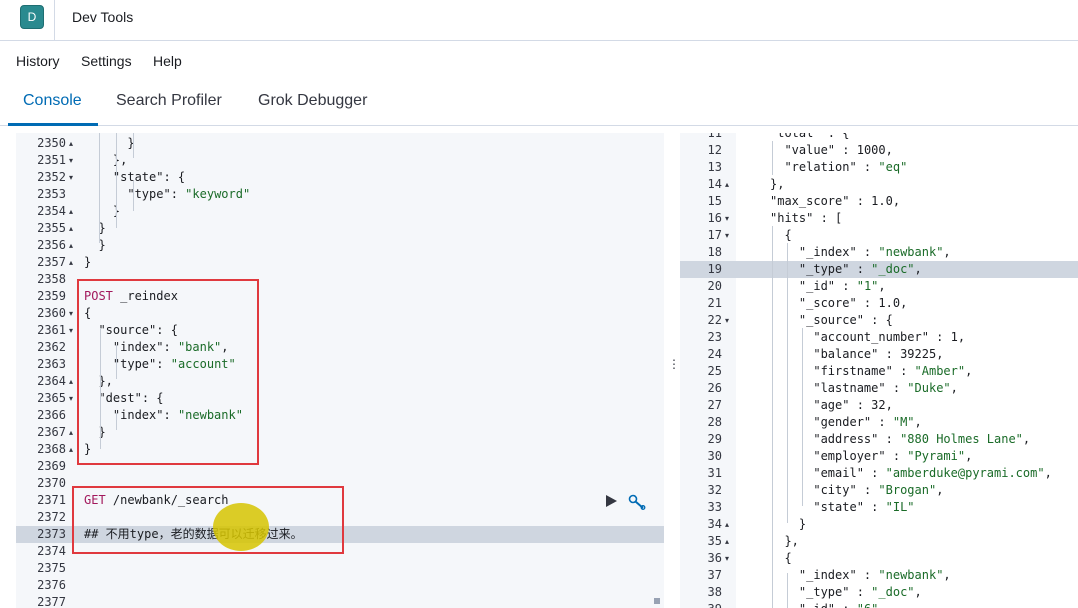 The height and width of the screenshot is (608, 1078). Describe the element at coordinates (879, 473) in the screenshot. I see `code-line: 31 "email" : "amberduke@pyrami.com",` at that location.